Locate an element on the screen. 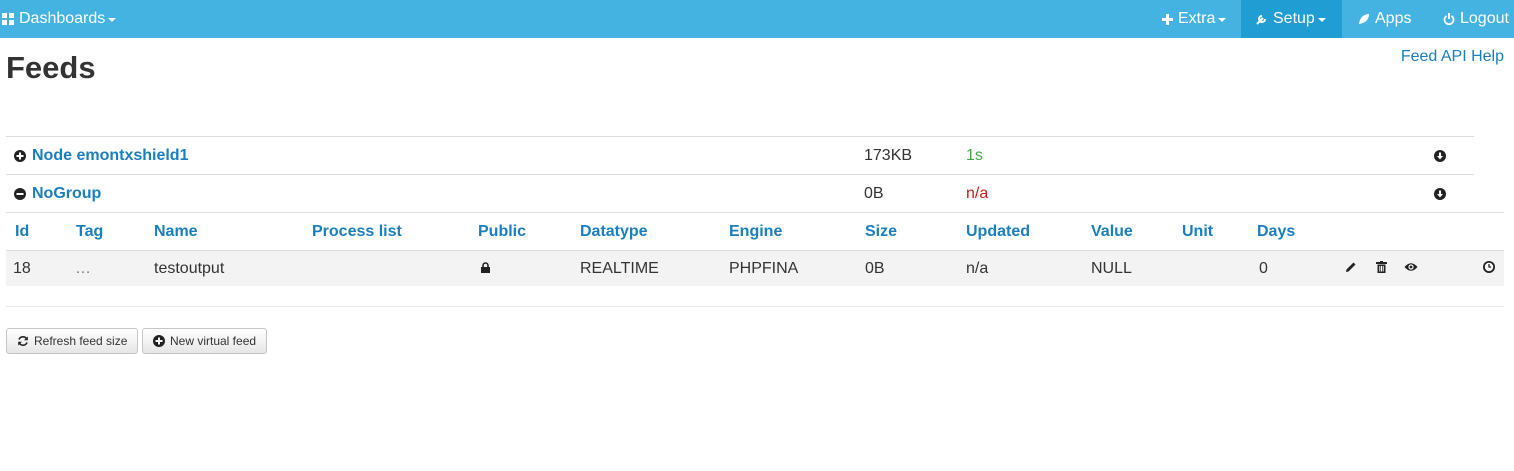 The width and height of the screenshot is (1514, 471). feed-value: NULL is located at coordinates (1111, 268).